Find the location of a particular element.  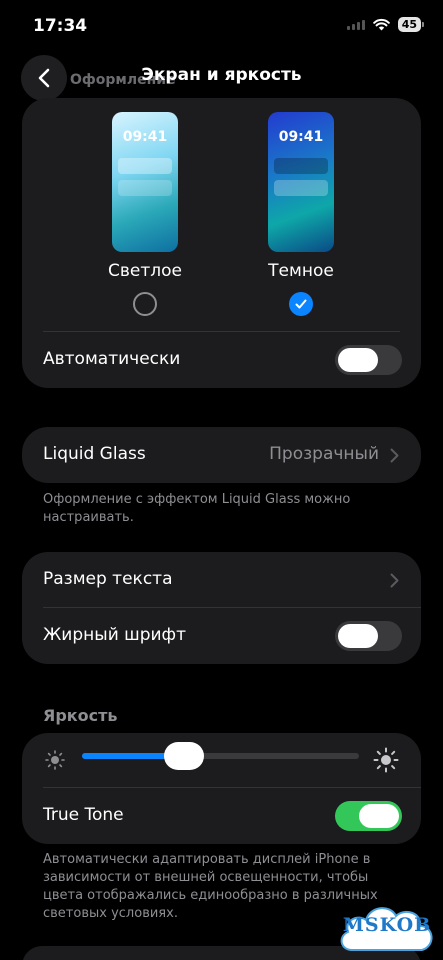

bold-text-row: Жирный шрифт is located at coordinates (221, 636).